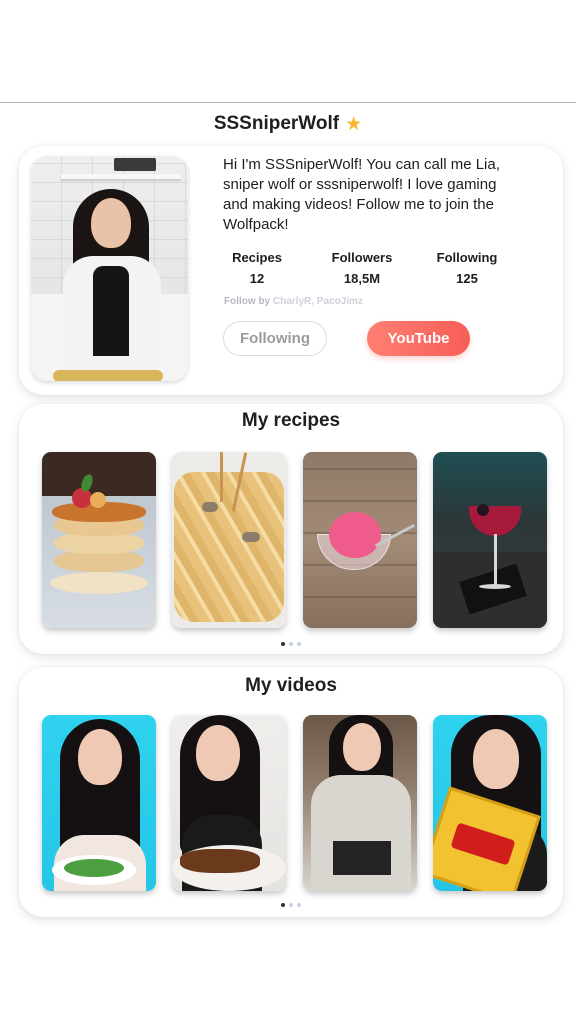  What do you see at coordinates (354, 124) in the screenshot?
I see `star-icon: ★` at bounding box center [354, 124].